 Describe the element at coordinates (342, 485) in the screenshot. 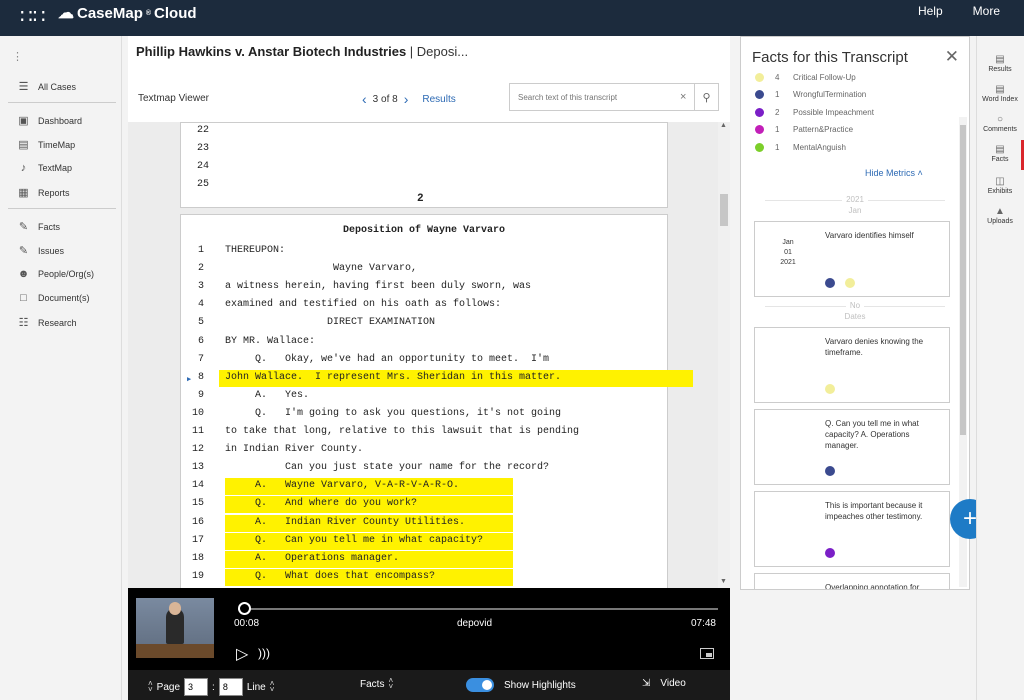

I see `transcript-line: A. Wayne Varvaro, V-A-R-V-A-R-O.` at that location.